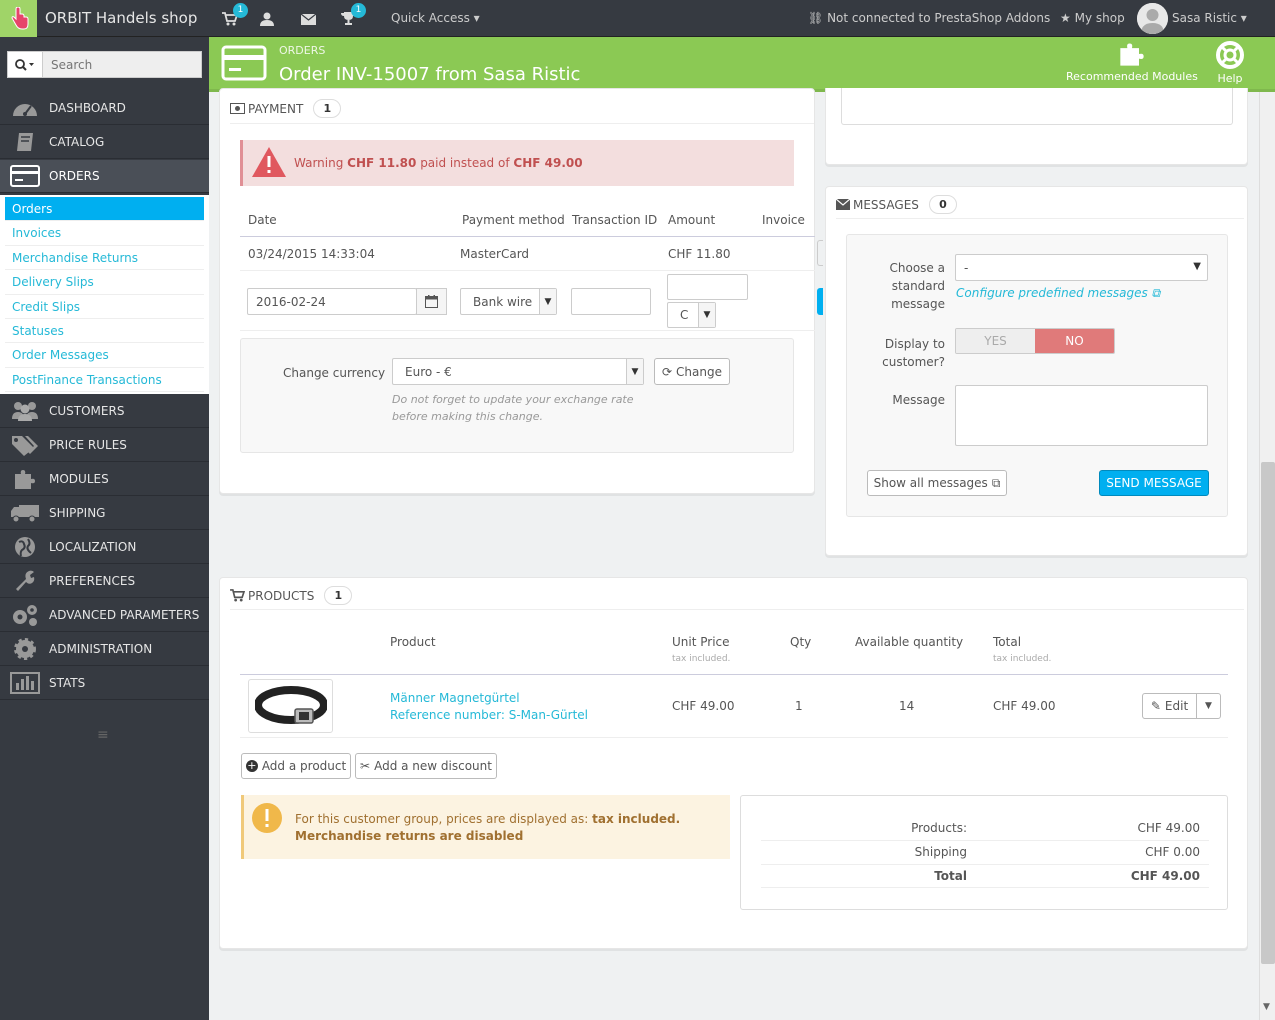 This screenshot has width=1275, height=1020. I want to click on col-invoice: Invoice, so click(783, 220).